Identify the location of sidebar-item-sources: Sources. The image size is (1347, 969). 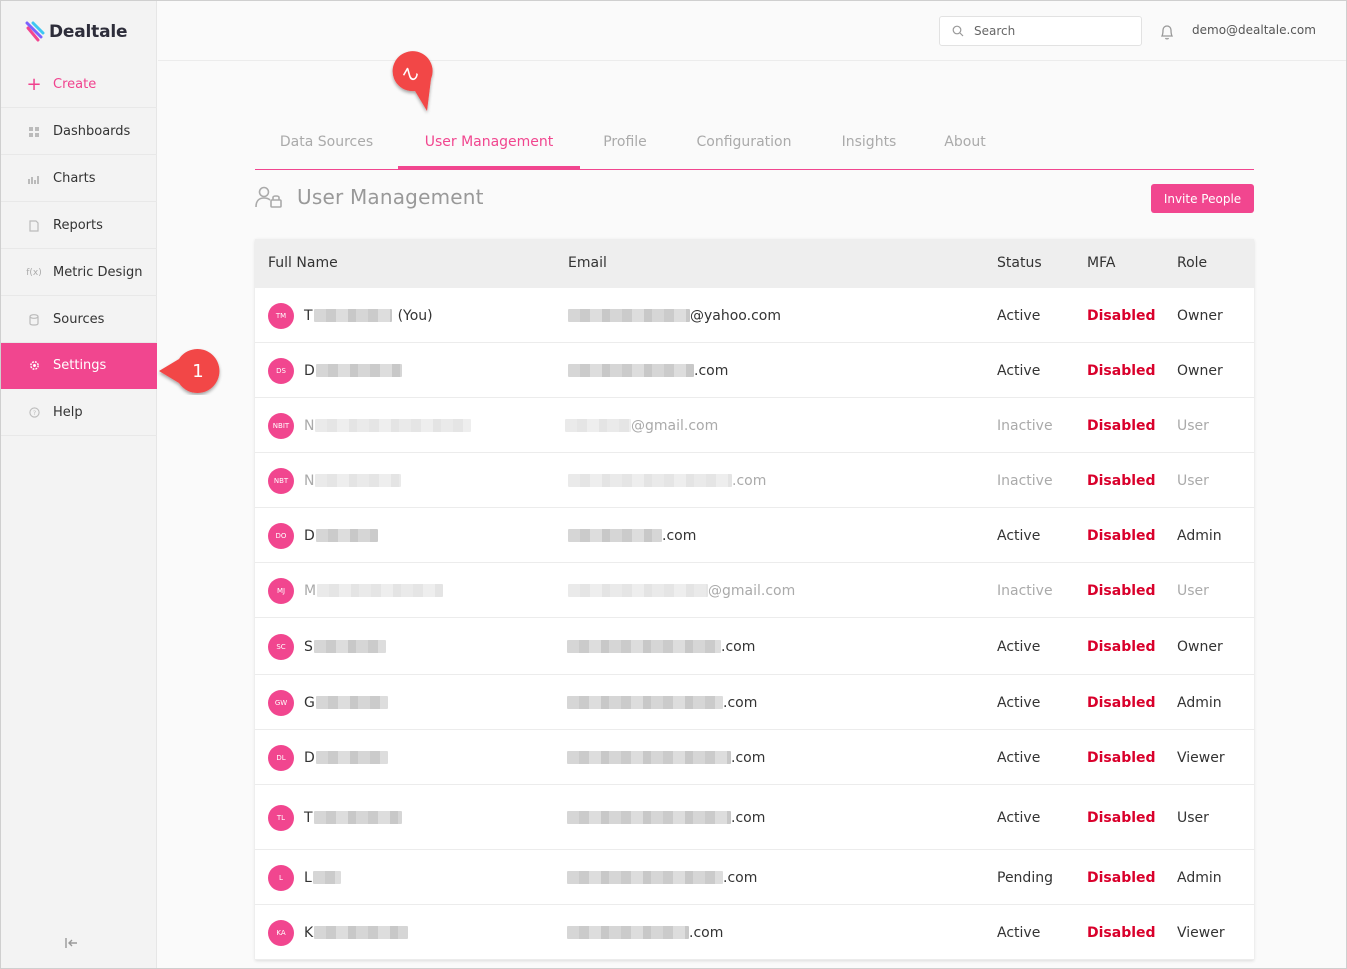
(79, 320).